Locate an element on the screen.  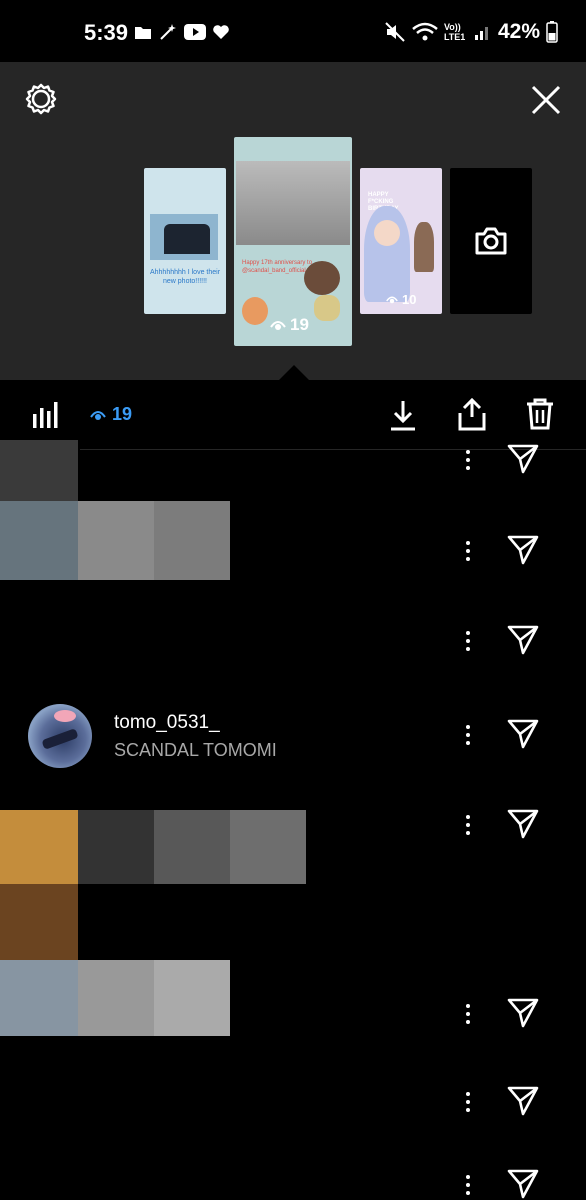
camera-icon is located at coordinates (491, 241).